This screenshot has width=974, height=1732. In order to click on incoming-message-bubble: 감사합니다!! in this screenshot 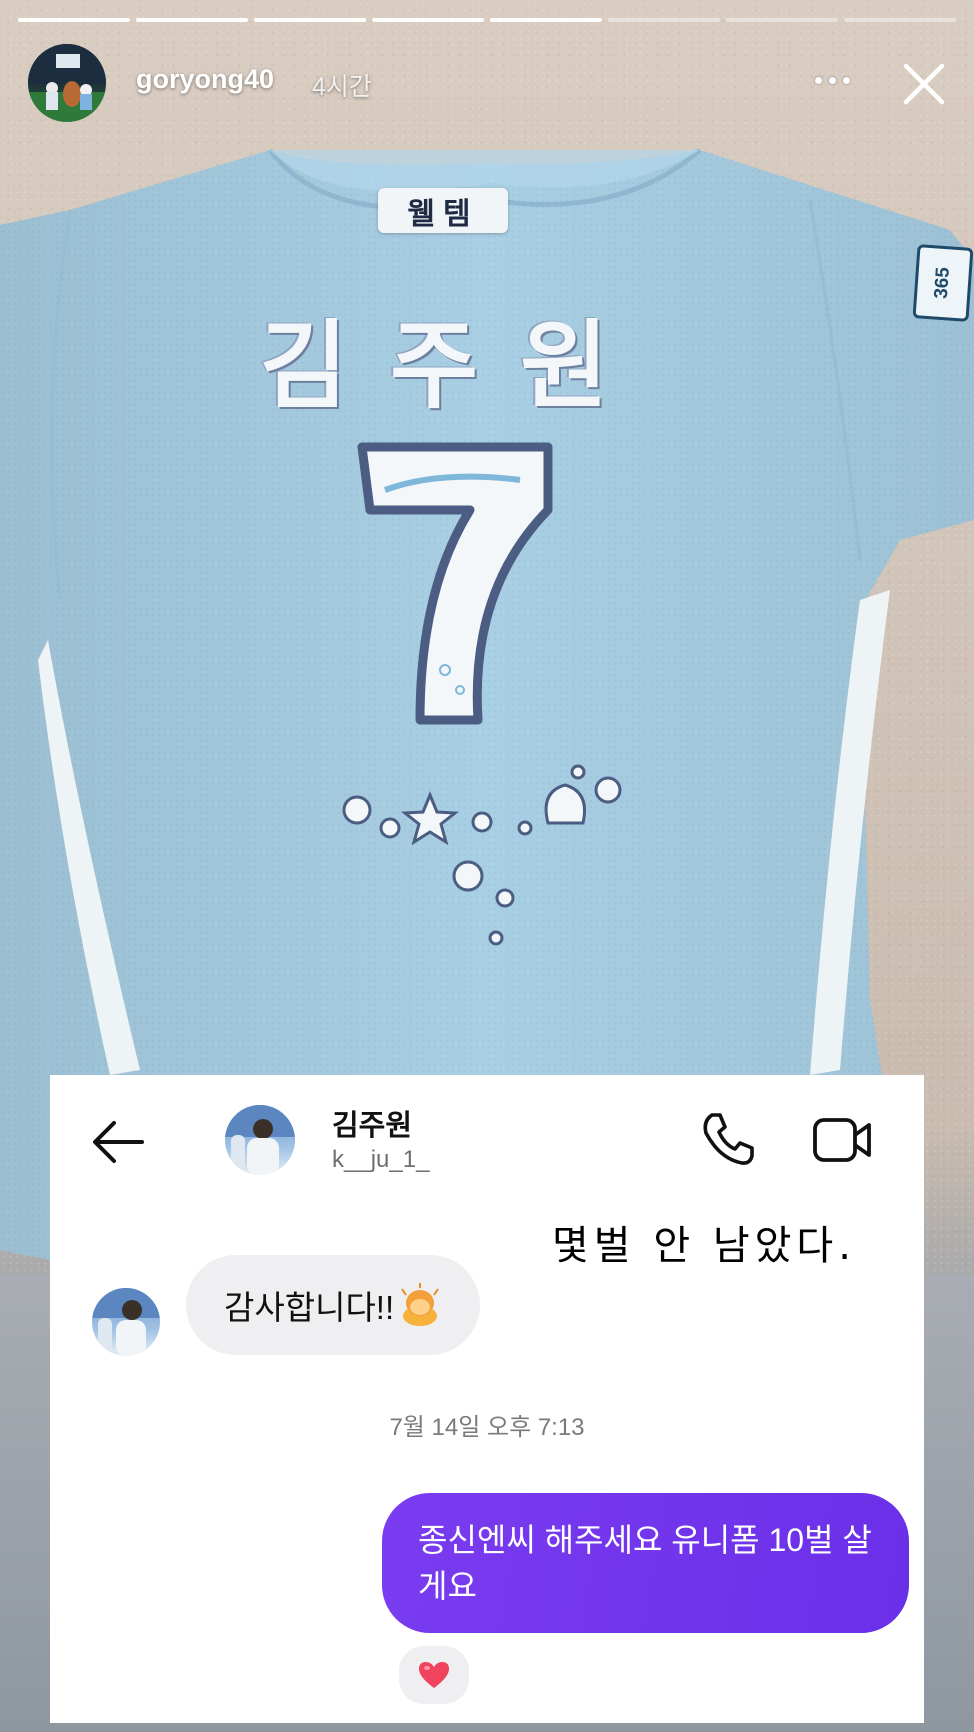, I will do `click(333, 1305)`.